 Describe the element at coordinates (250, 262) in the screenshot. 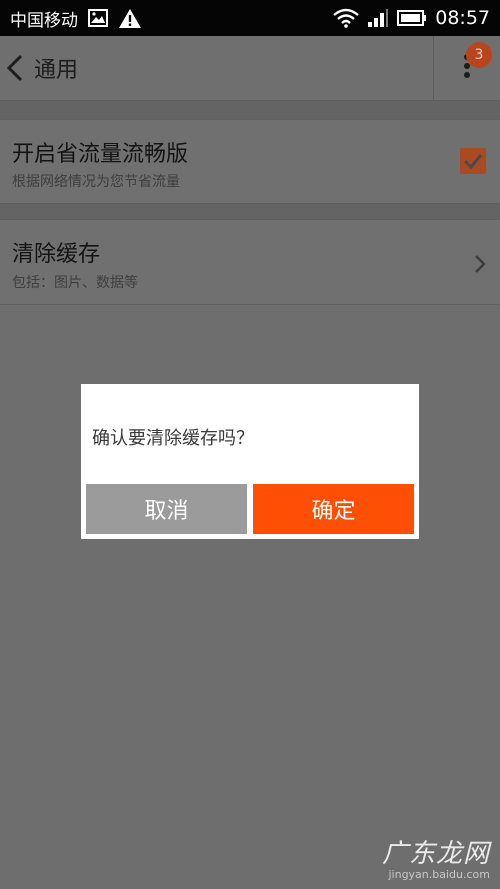

I see `setting-row-clear-cache: 清除缓存 包括：图片、数据等` at that location.